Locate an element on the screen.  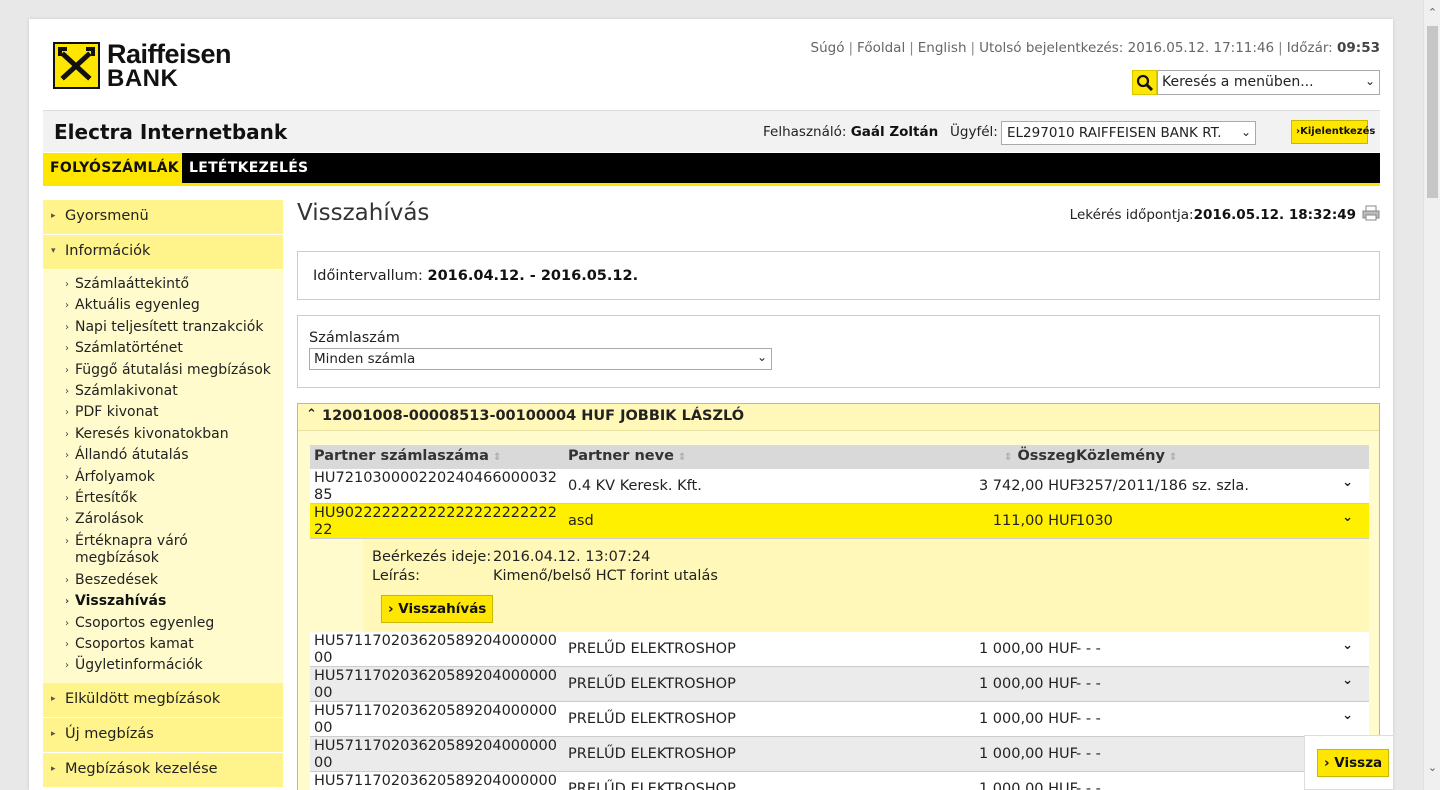
sidebar-item-visszahivas: › Visszahívás is located at coordinates (163, 601).